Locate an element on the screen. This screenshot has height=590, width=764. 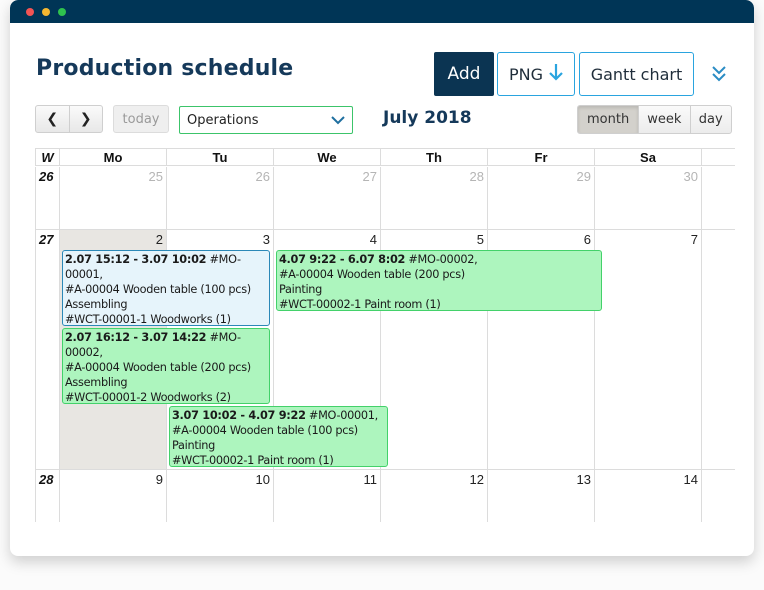
day-number: 6 is located at coordinates (587, 239).